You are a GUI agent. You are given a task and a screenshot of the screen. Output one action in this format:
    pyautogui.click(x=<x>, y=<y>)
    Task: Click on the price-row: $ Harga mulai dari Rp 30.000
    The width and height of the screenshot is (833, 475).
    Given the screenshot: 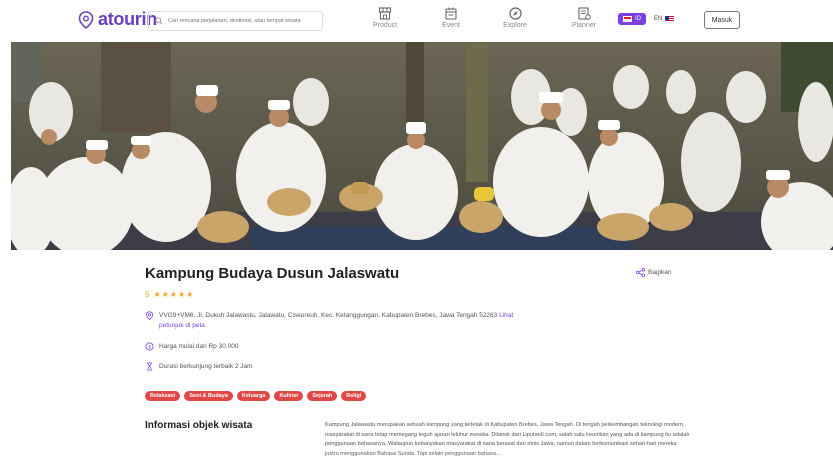 What is the action you would take?
    pyautogui.click(x=192, y=347)
    